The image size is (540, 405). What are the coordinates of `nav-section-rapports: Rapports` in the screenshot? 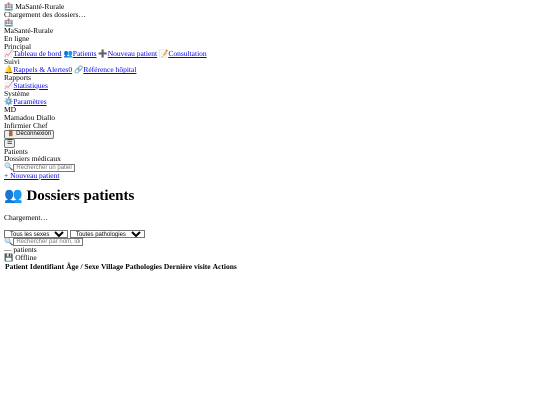 It's located at (18, 78).